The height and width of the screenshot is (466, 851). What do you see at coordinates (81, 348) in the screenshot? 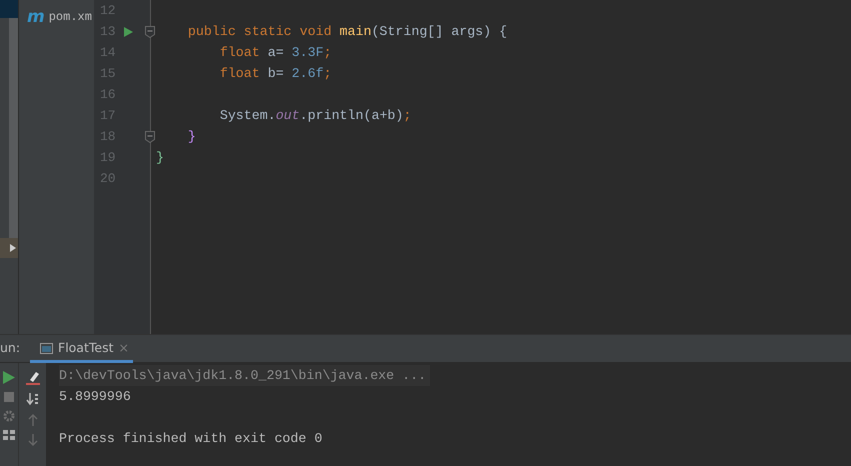
I see `run-tab: FloatTest ×` at bounding box center [81, 348].